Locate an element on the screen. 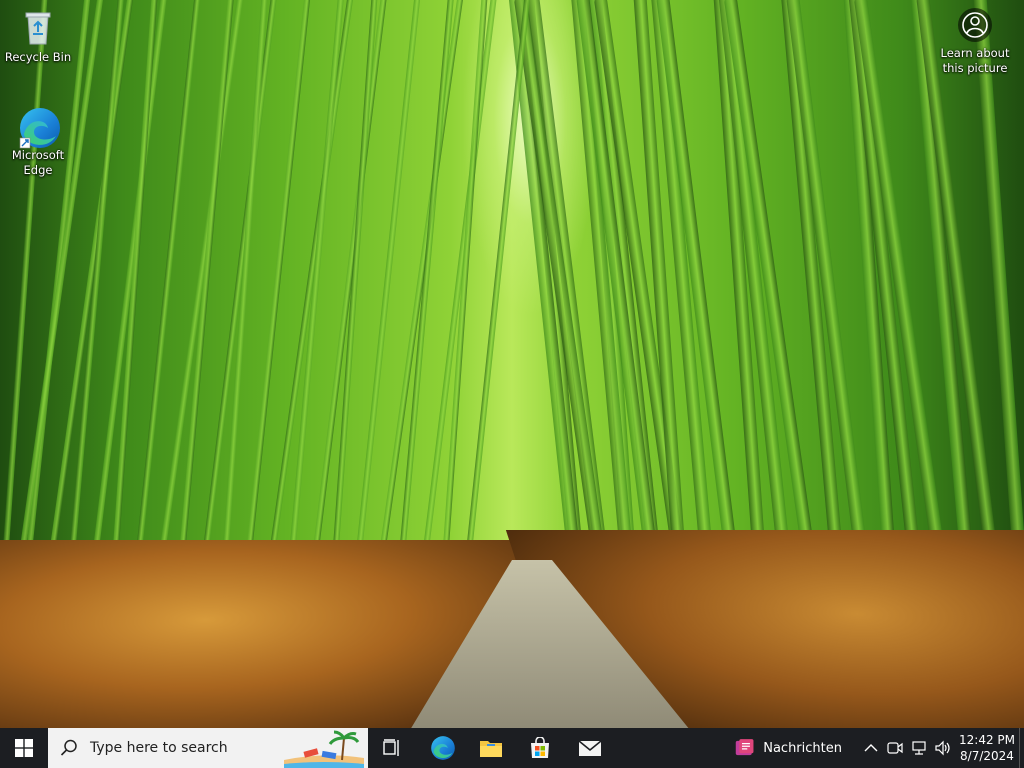 This screenshot has height=768, width=1024. volume-icon is located at coordinates (942, 748).